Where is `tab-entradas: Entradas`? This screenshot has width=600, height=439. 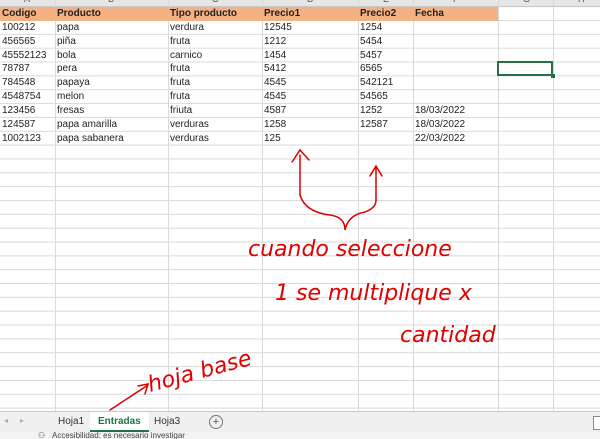
tab-entradas: Entradas is located at coordinates (119, 422).